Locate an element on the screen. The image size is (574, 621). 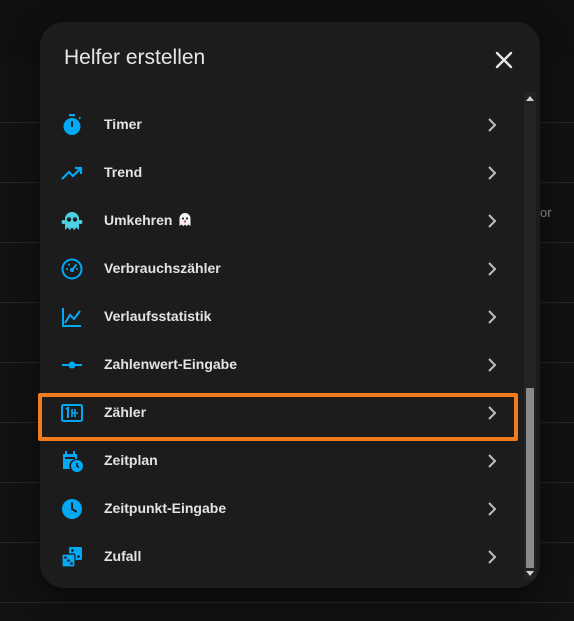
list-item-zufall: Zufall is located at coordinates (280, 557).